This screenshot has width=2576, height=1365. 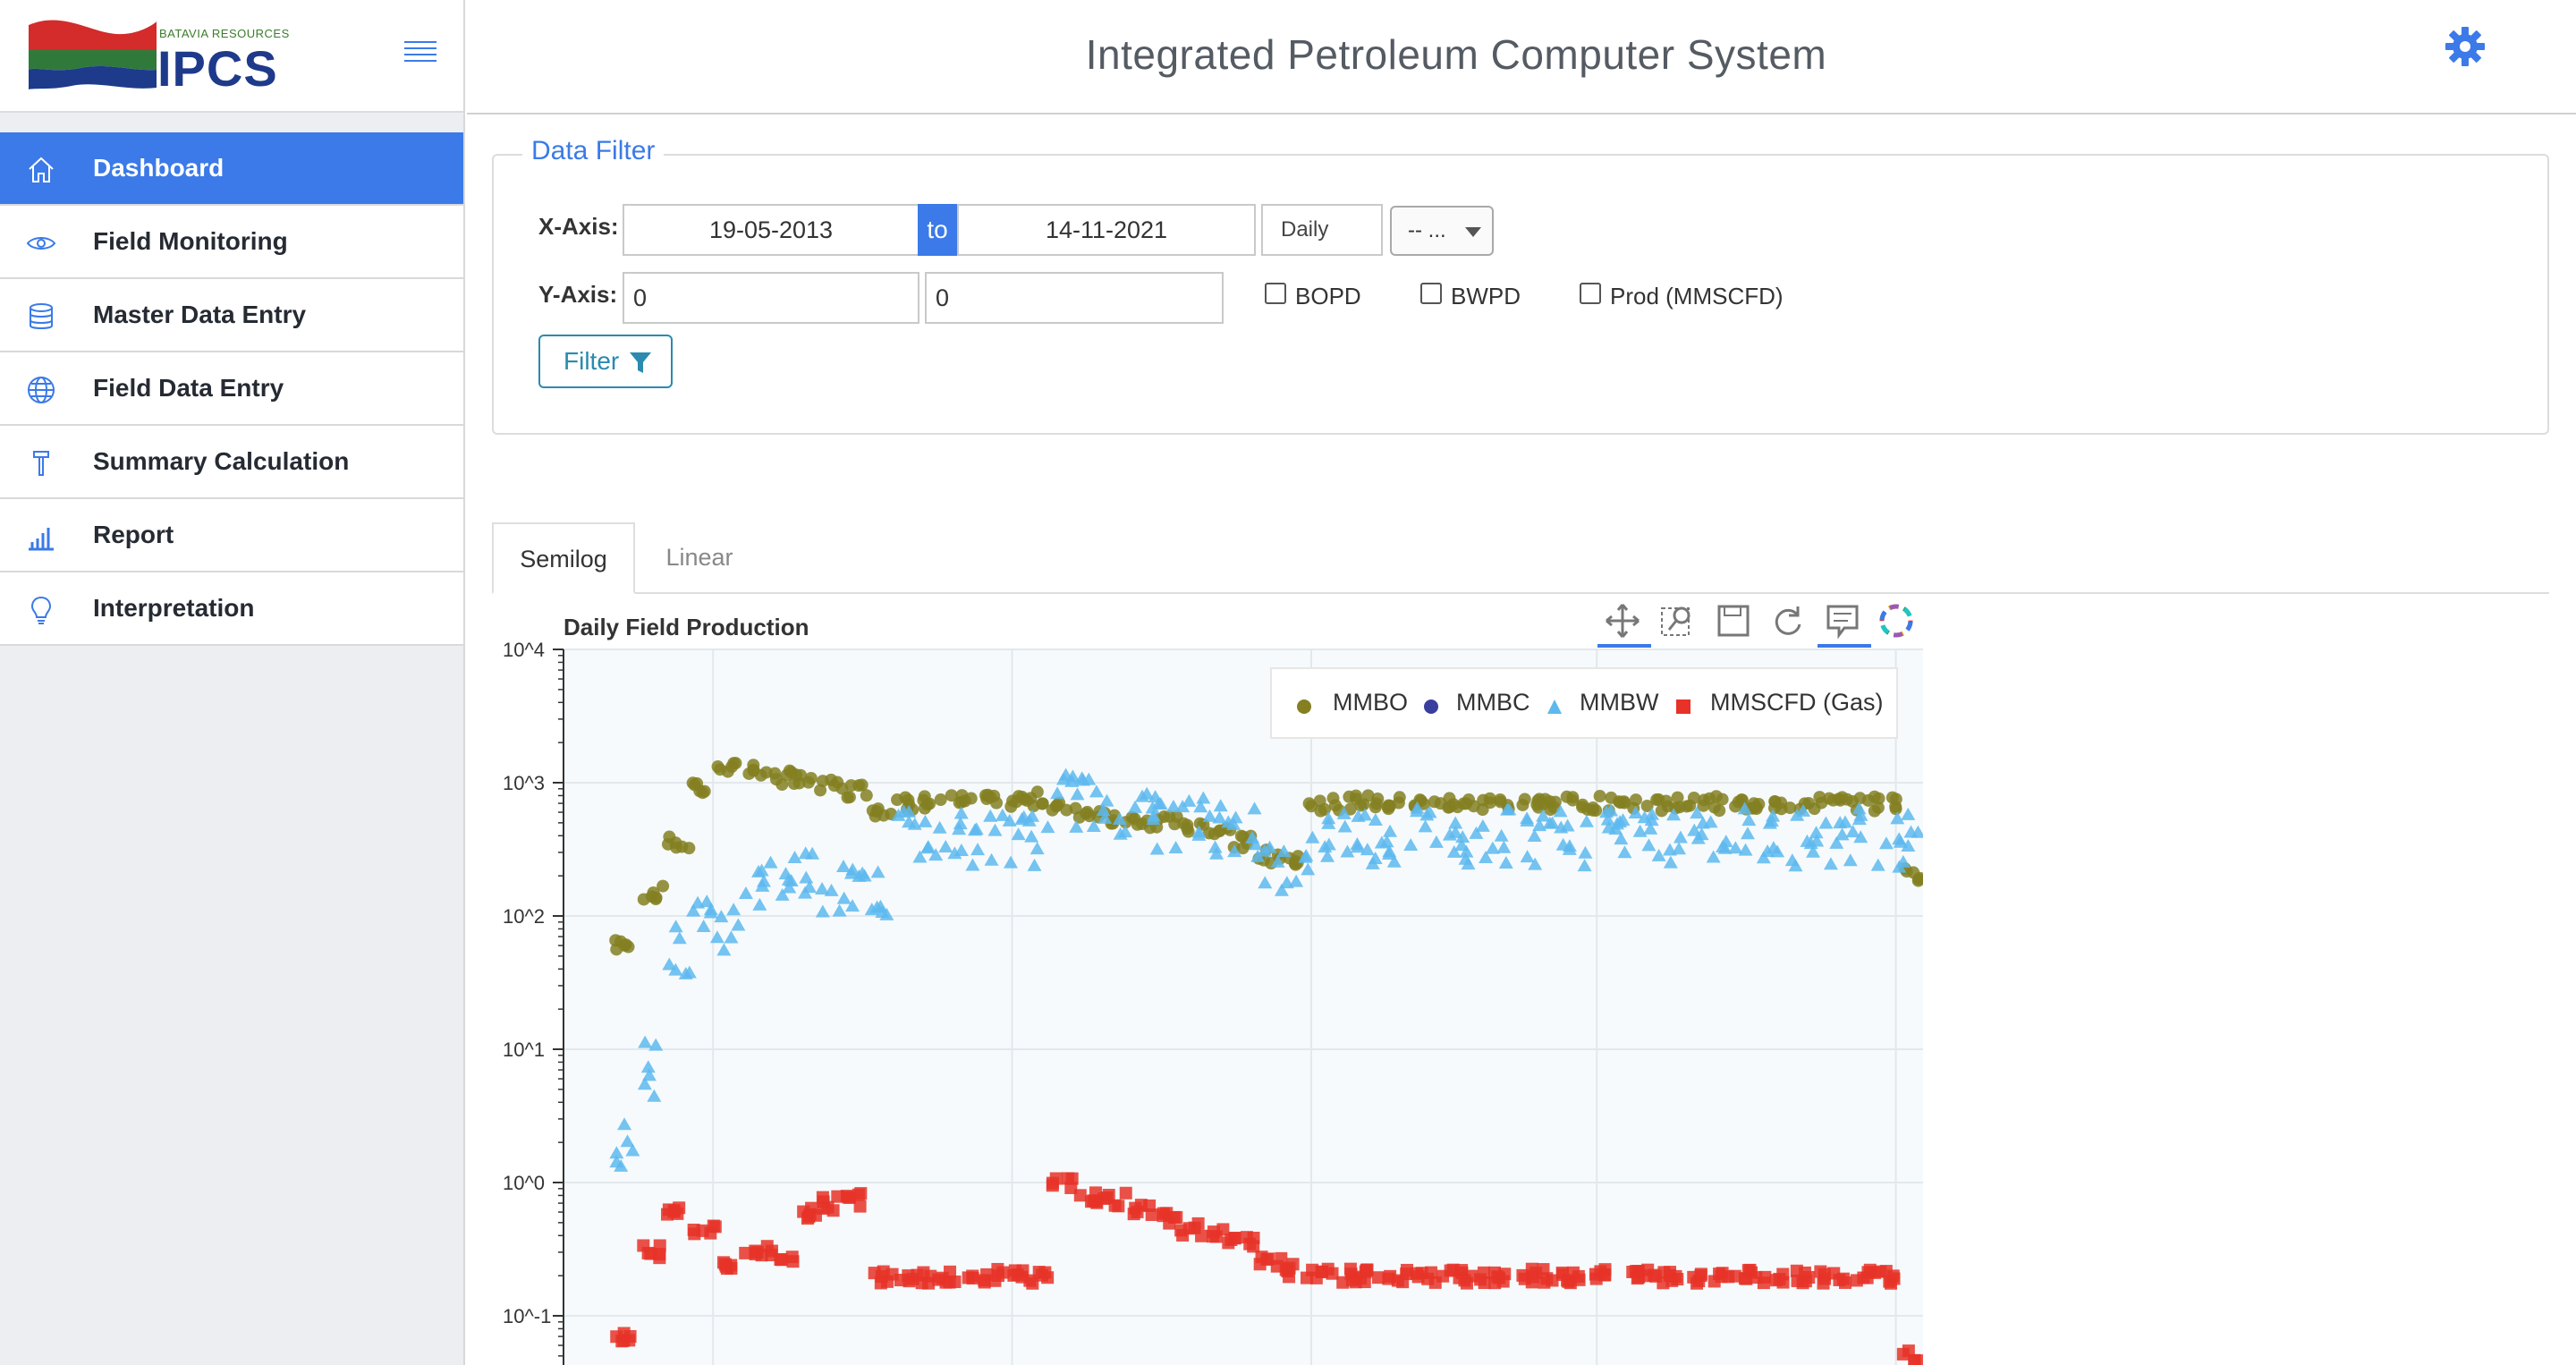 What do you see at coordinates (1584, 703) in the screenshot?
I see `chart-legend: MMBO MMBC MMBW MMSCFD (Gas)` at bounding box center [1584, 703].